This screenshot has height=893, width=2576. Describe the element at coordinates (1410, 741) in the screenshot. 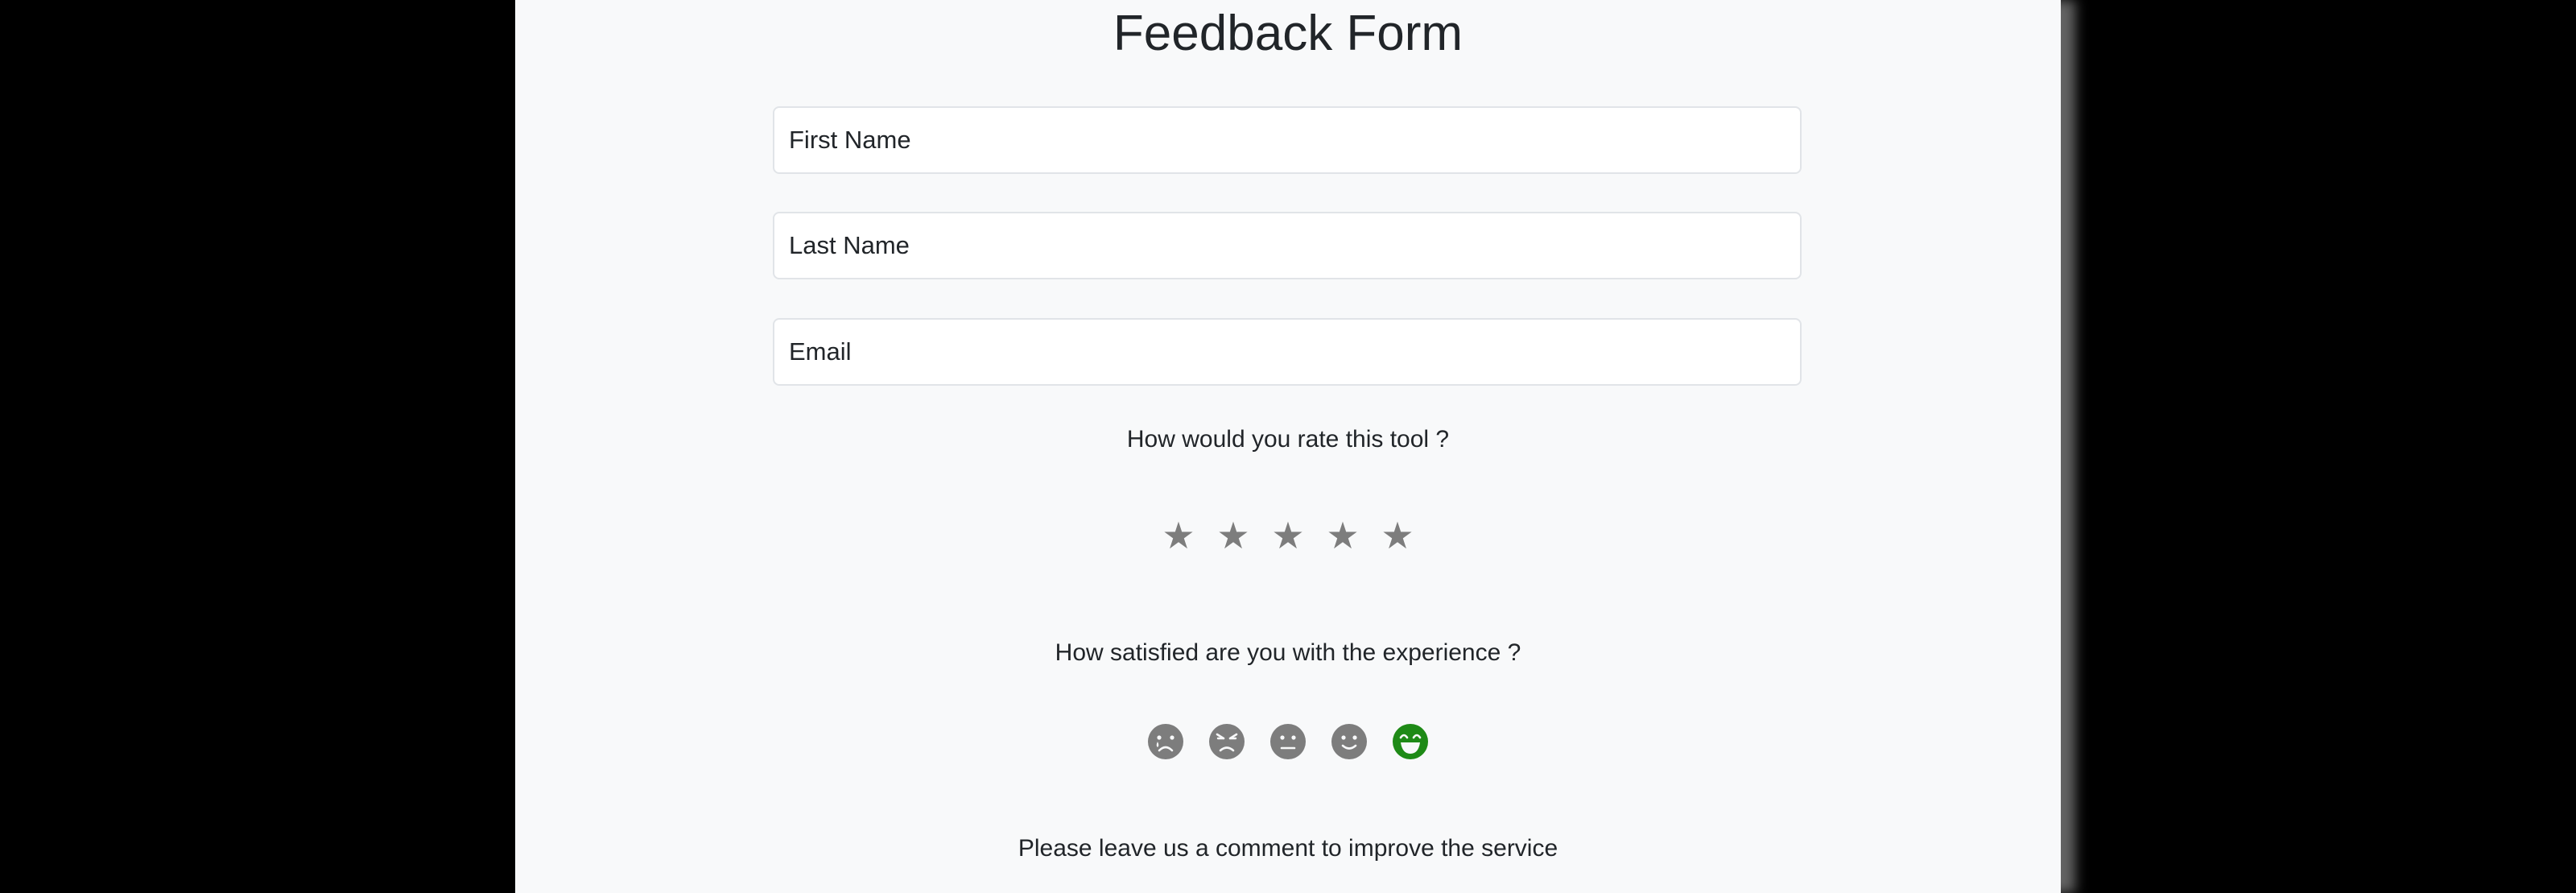

I see `grinning-face-icon` at that location.